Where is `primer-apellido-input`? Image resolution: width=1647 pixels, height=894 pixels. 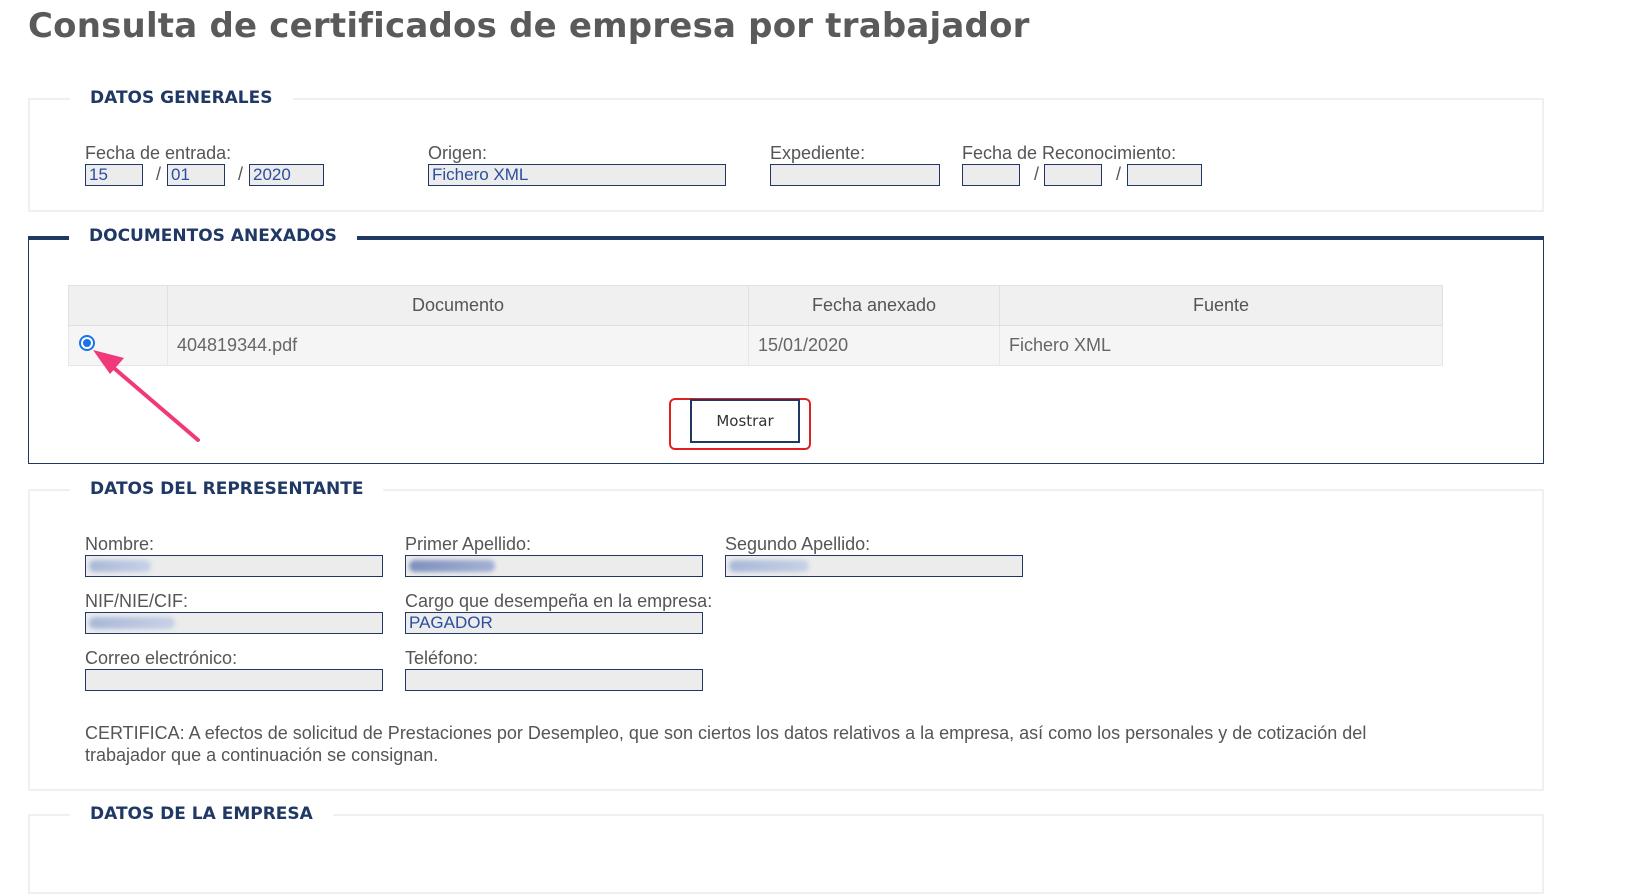
primer-apellido-input is located at coordinates (554, 566).